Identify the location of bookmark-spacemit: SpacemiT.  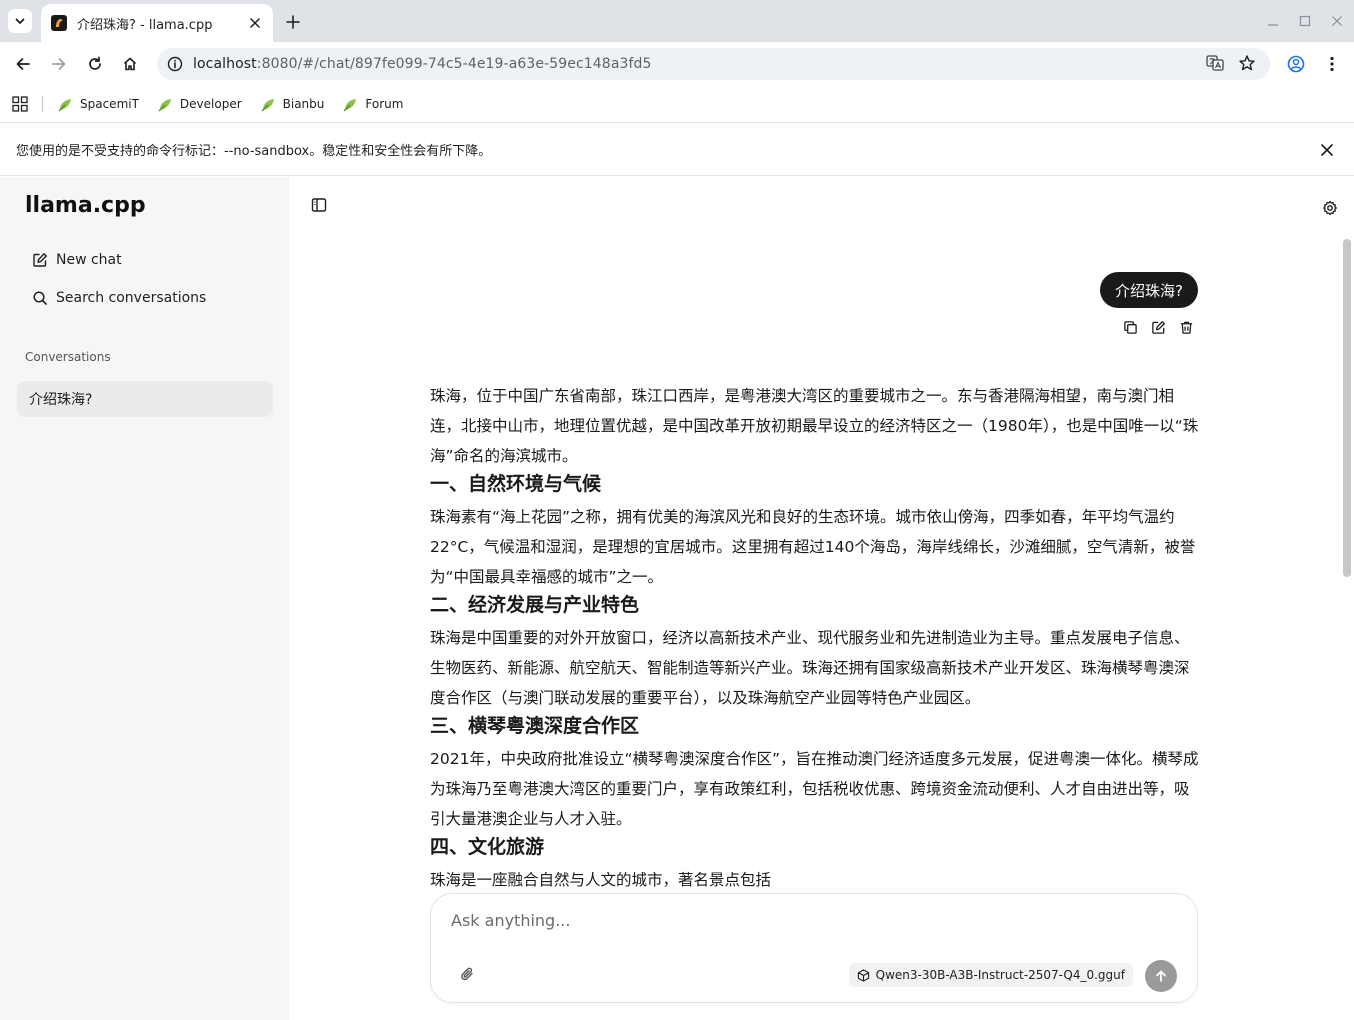
(98, 104).